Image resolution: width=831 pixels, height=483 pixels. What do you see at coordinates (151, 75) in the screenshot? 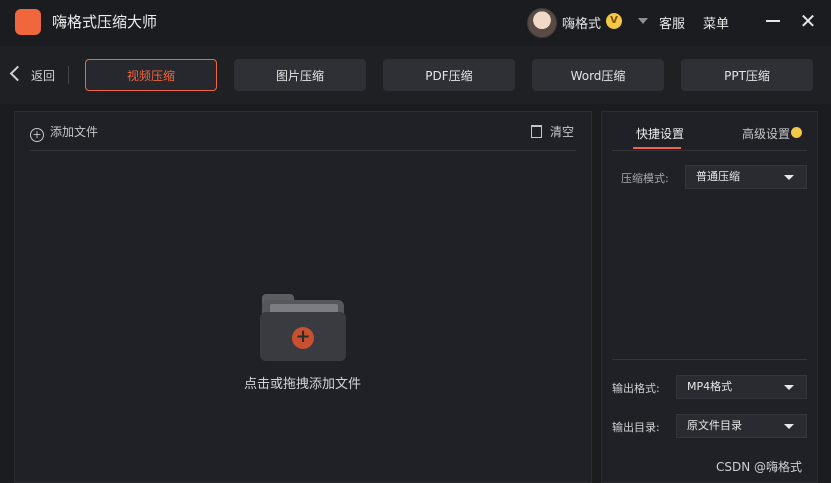
I see `tab-video-compress: 视频压缩` at bounding box center [151, 75].